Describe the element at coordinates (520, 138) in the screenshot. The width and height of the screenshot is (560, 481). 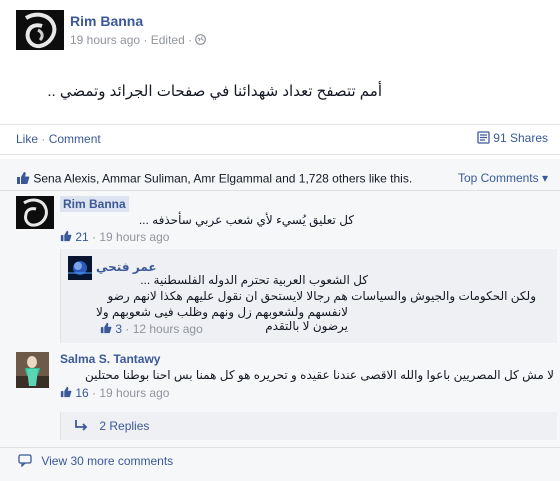
I see `shares-count: 91 Shares` at that location.